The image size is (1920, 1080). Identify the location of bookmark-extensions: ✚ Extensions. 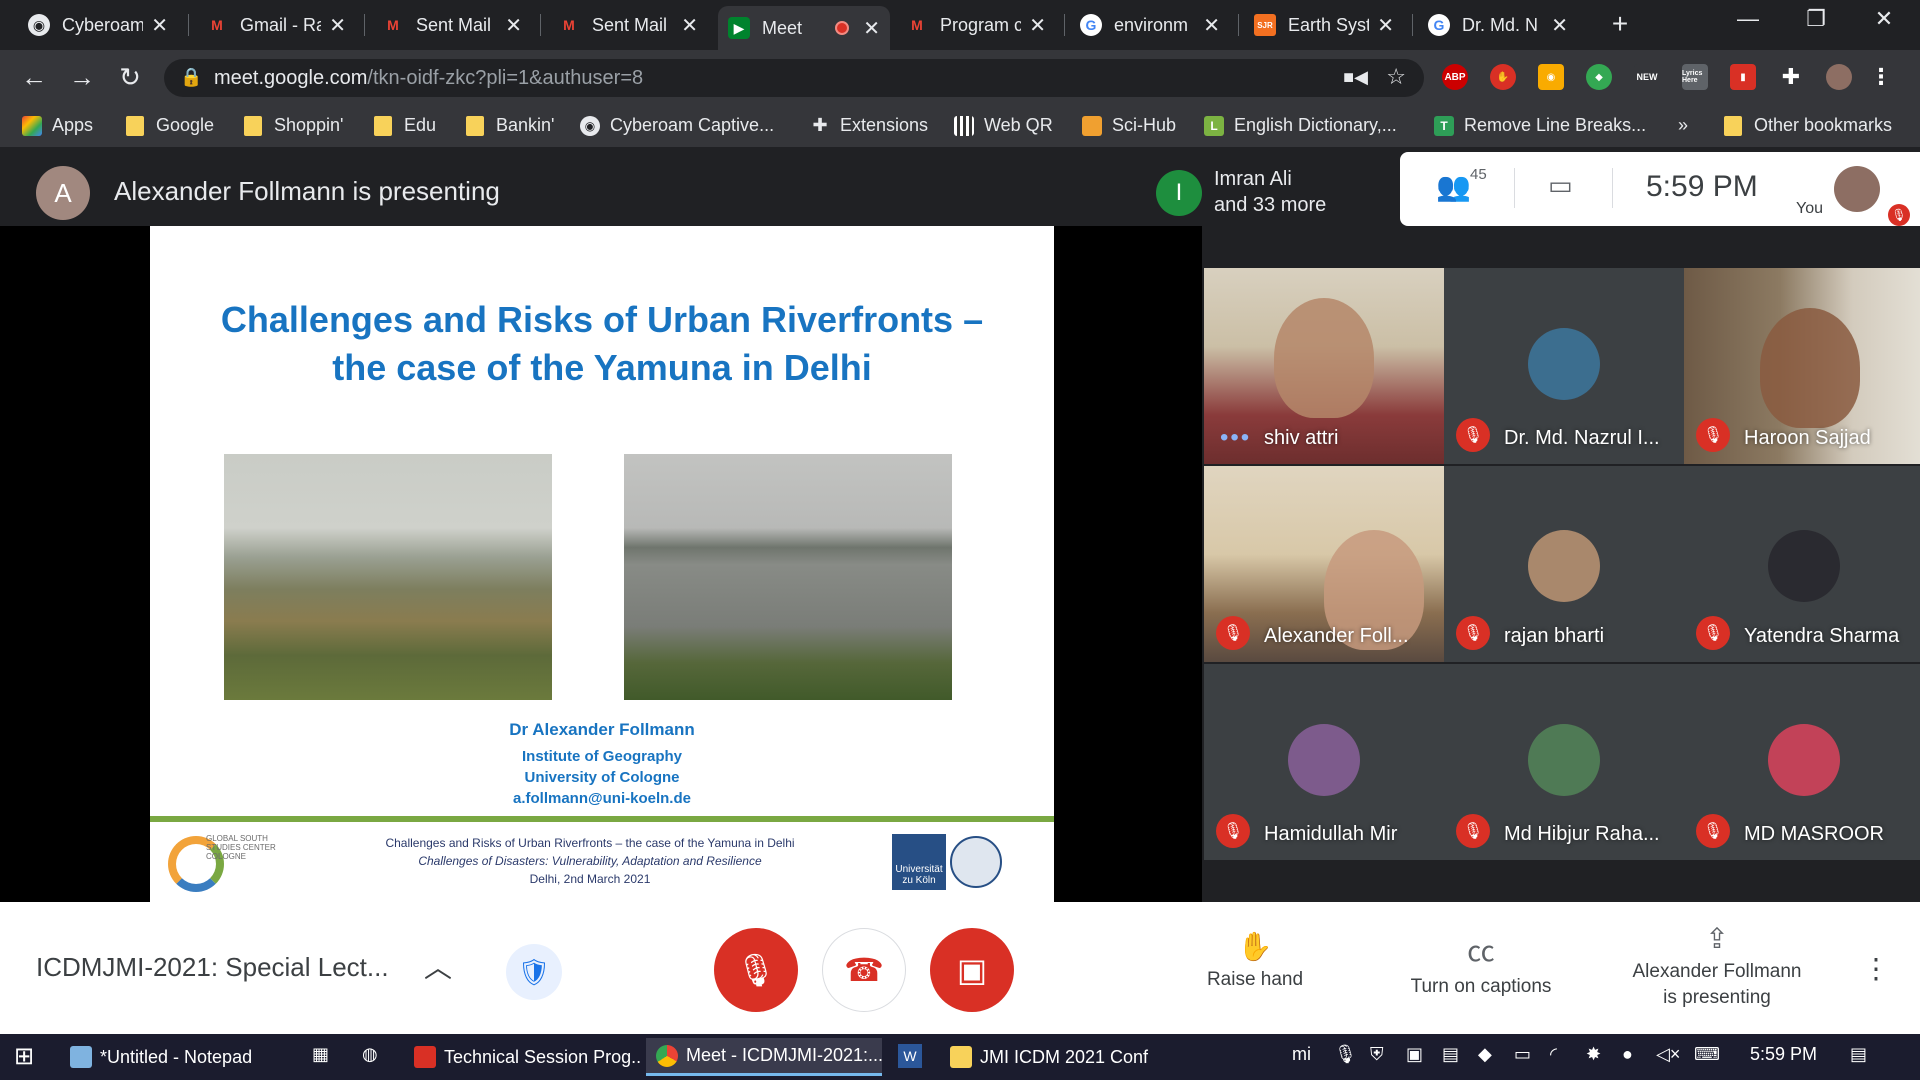
(869, 125).